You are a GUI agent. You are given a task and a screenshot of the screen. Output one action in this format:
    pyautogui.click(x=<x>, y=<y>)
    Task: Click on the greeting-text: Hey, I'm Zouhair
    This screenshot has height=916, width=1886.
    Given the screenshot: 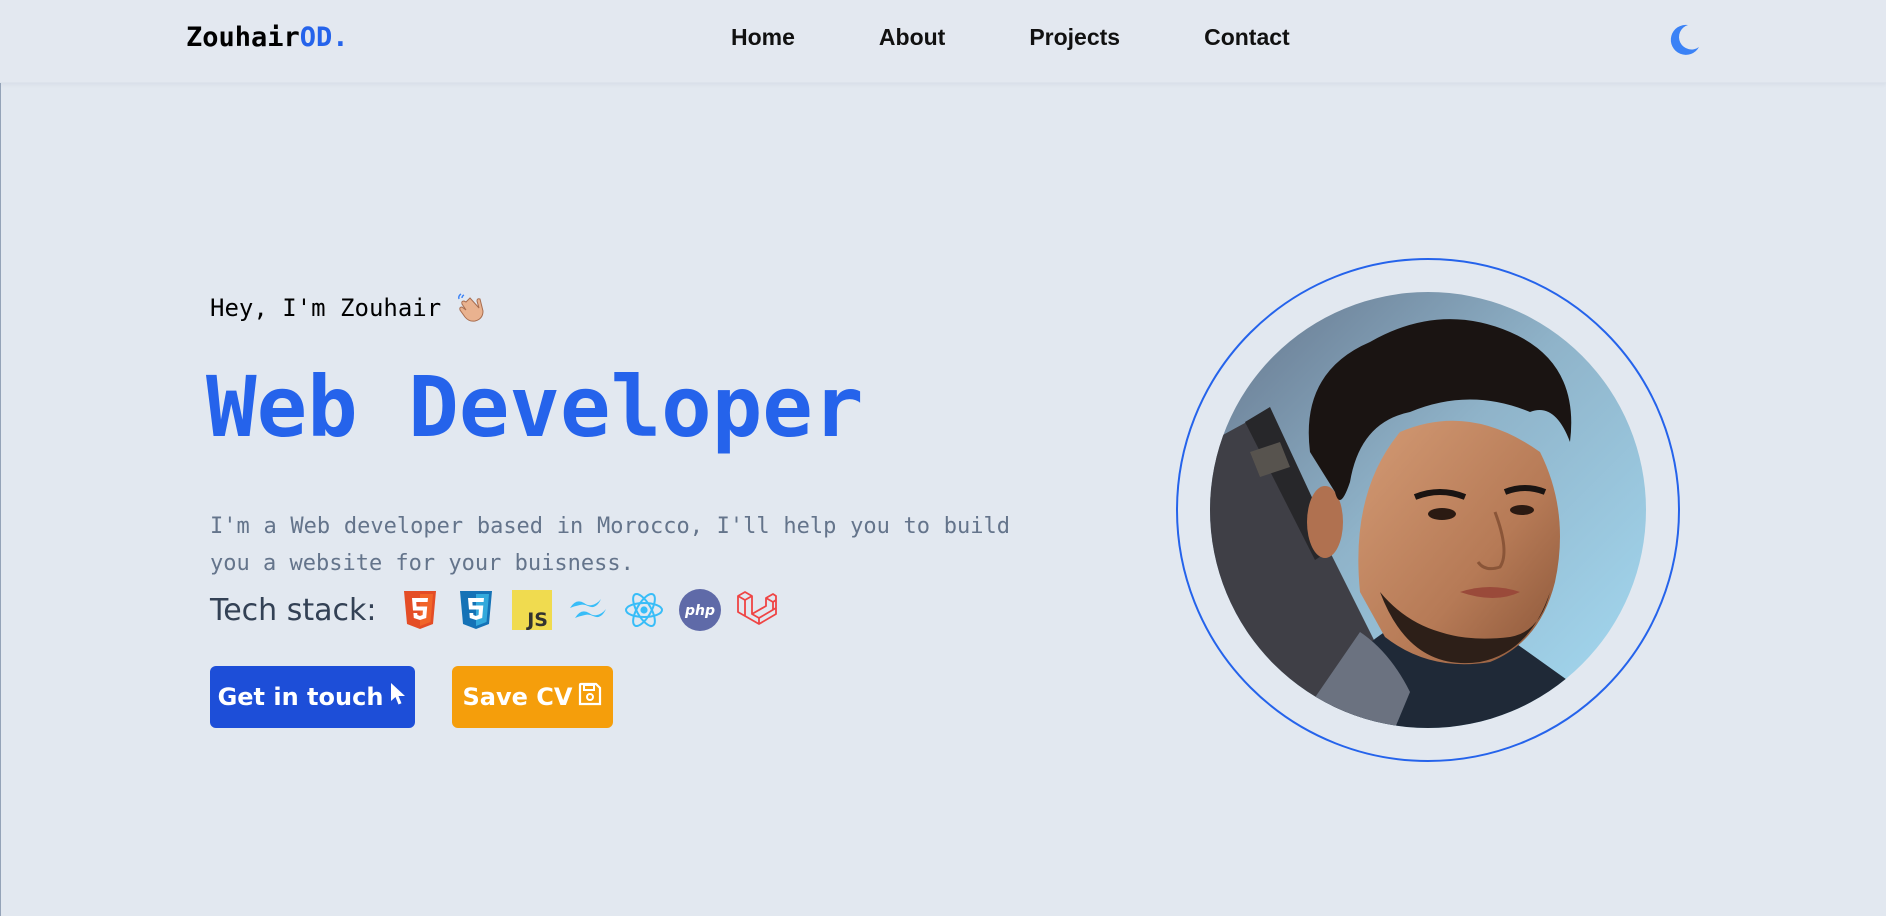 What is the action you would take?
    pyautogui.click(x=326, y=308)
    